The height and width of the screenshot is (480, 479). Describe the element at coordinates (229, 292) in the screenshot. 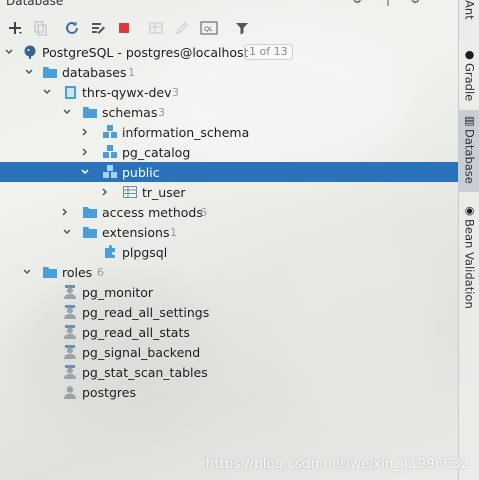

I see `tree-node-role: pg_monitor` at that location.